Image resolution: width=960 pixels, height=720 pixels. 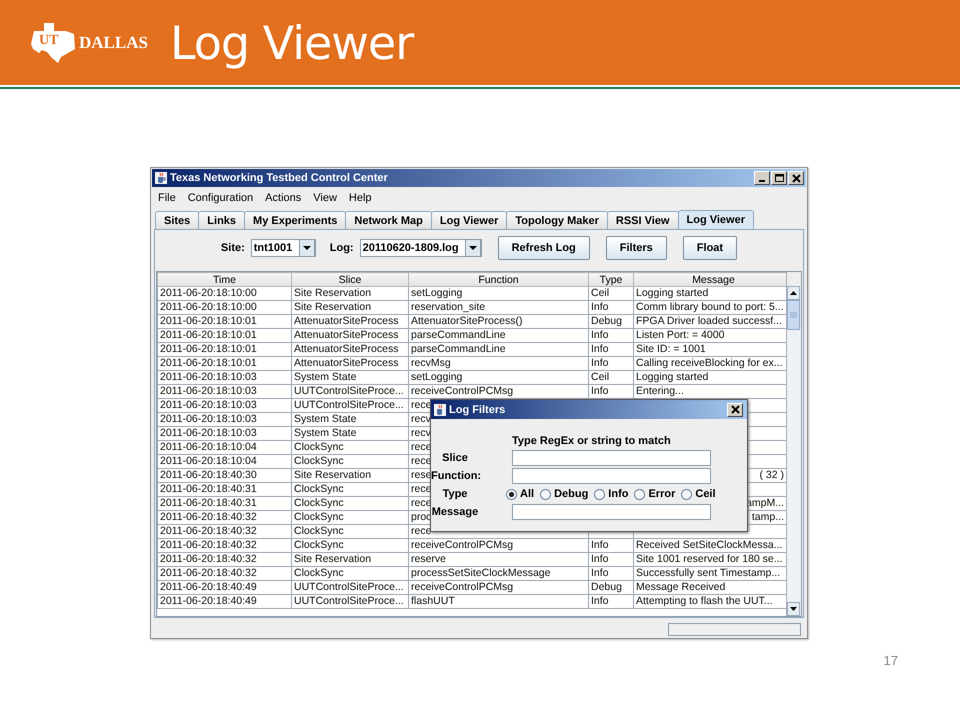 What do you see at coordinates (388, 220) in the screenshot?
I see `tab: Network Map` at bounding box center [388, 220].